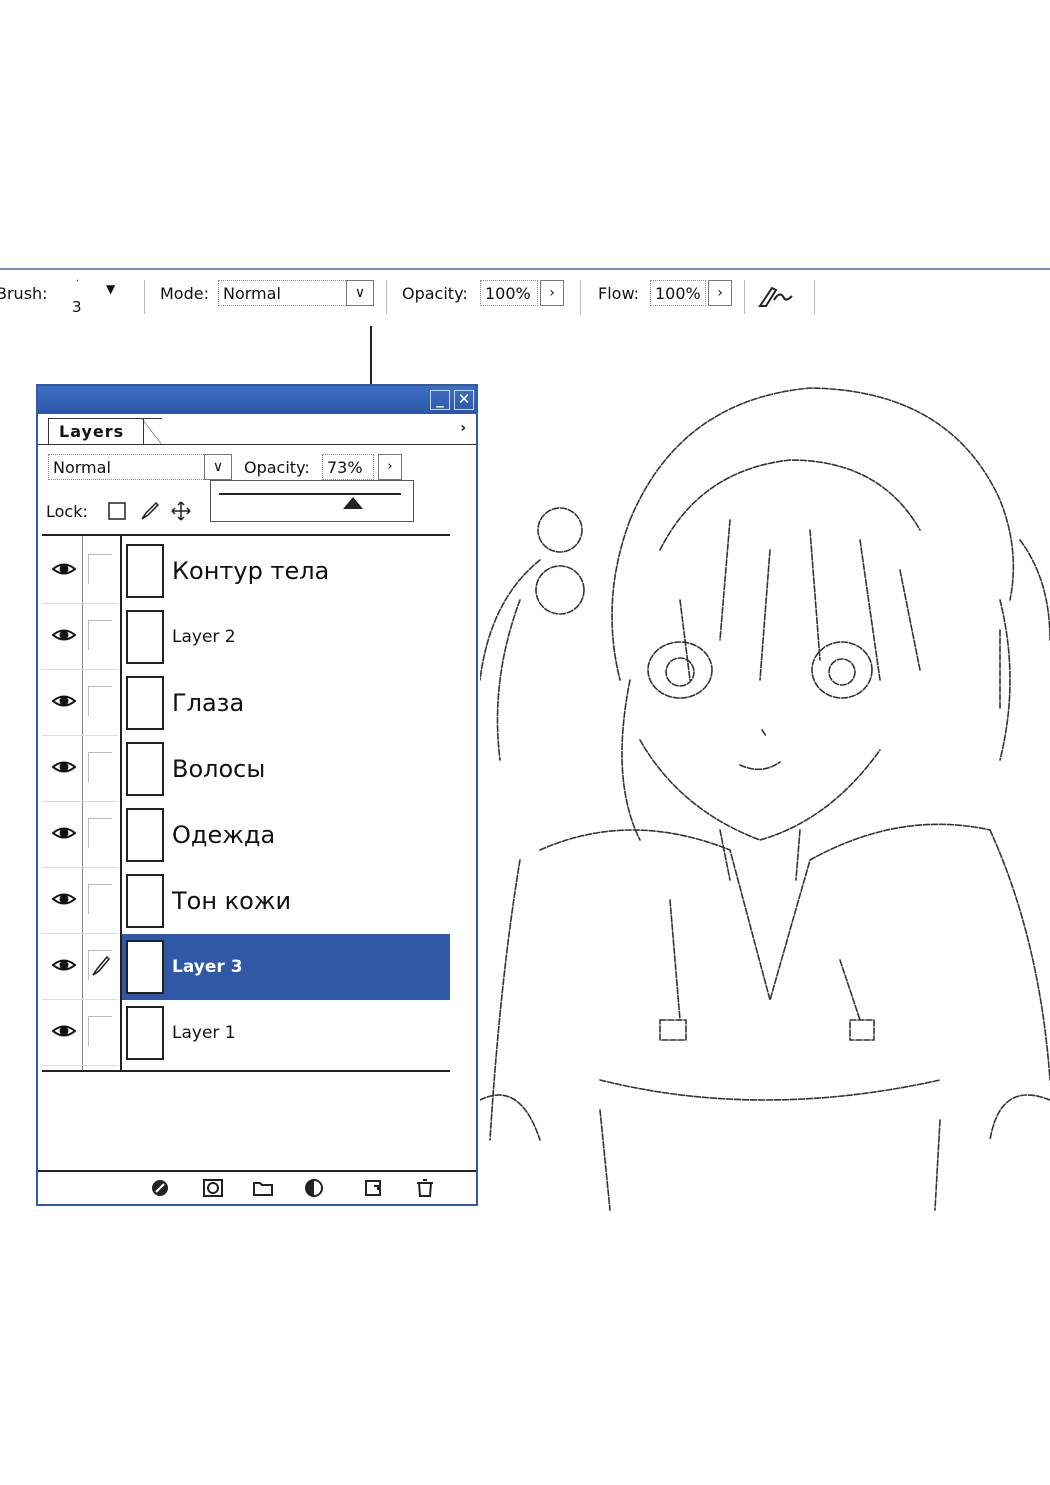  Describe the element at coordinates (776, 295) in the screenshot. I see `airbrush-icon` at that location.